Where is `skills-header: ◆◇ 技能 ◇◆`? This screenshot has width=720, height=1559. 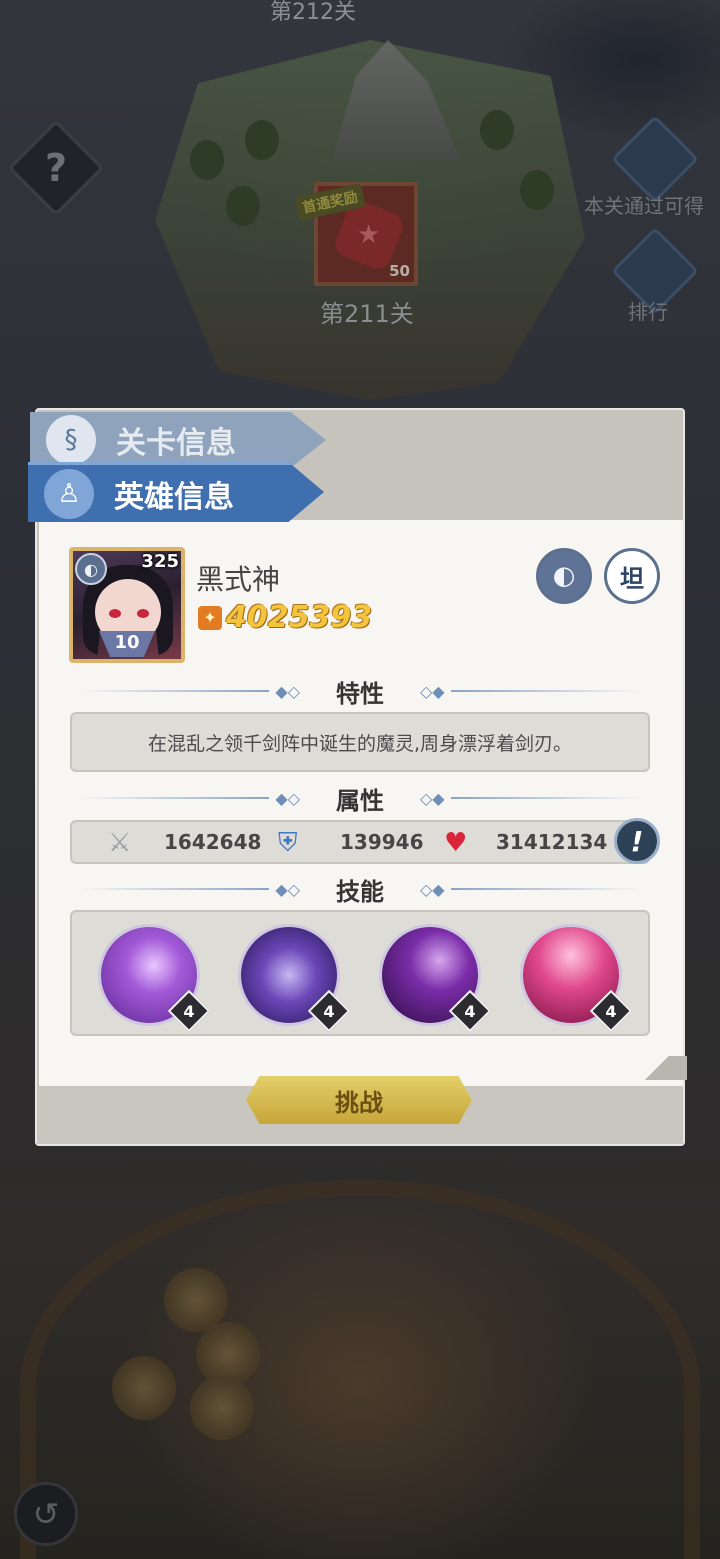 skills-header: ◆◇ 技能 ◇◆ is located at coordinates (360, 890).